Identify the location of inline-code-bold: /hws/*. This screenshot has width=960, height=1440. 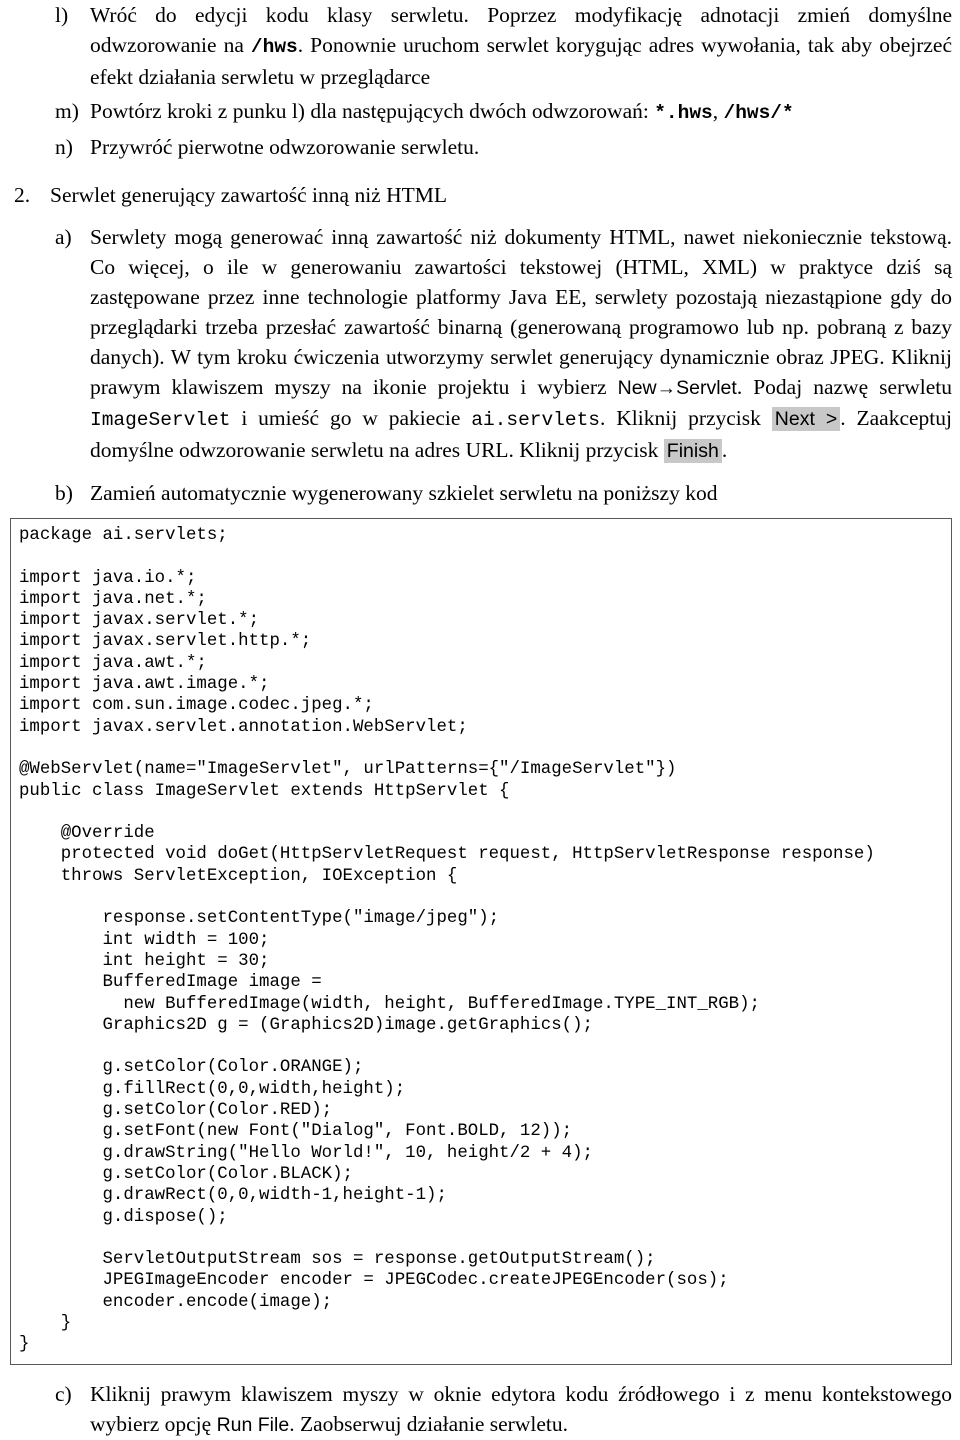
(758, 113).